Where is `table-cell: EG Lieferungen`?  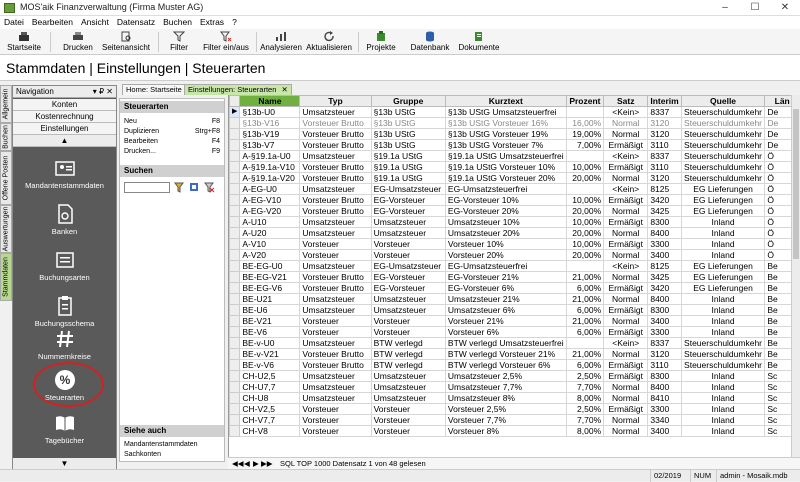
table-cell: EG Lieferungen is located at coordinates (723, 200).